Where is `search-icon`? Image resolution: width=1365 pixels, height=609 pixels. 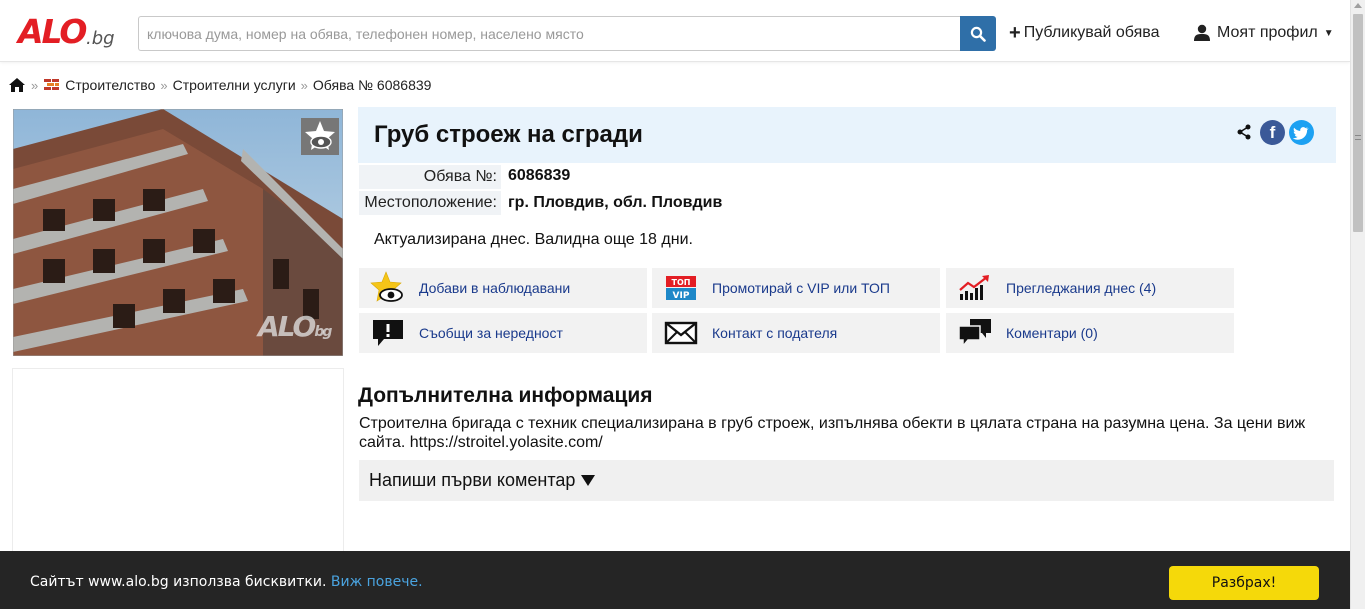 search-icon is located at coordinates (978, 34).